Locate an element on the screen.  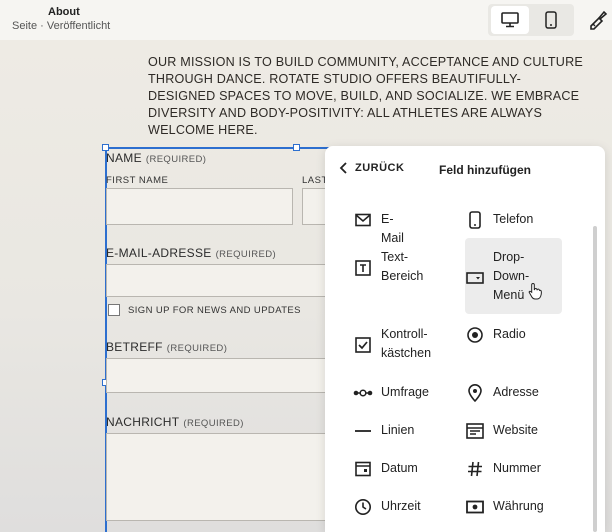
calendar-icon is located at coordinates (363, 469).